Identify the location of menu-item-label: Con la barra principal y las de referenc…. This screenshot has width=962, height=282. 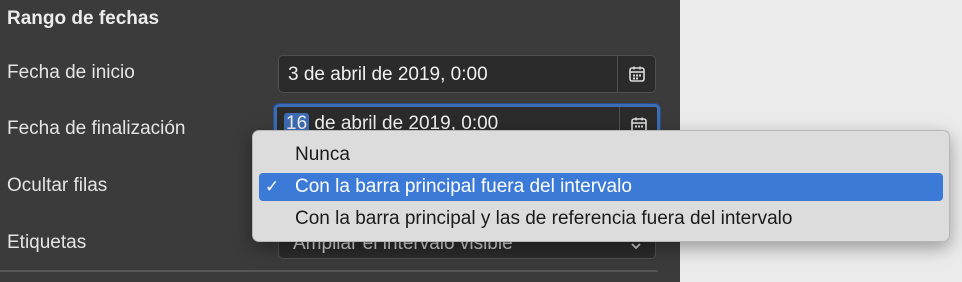
(544, 218).